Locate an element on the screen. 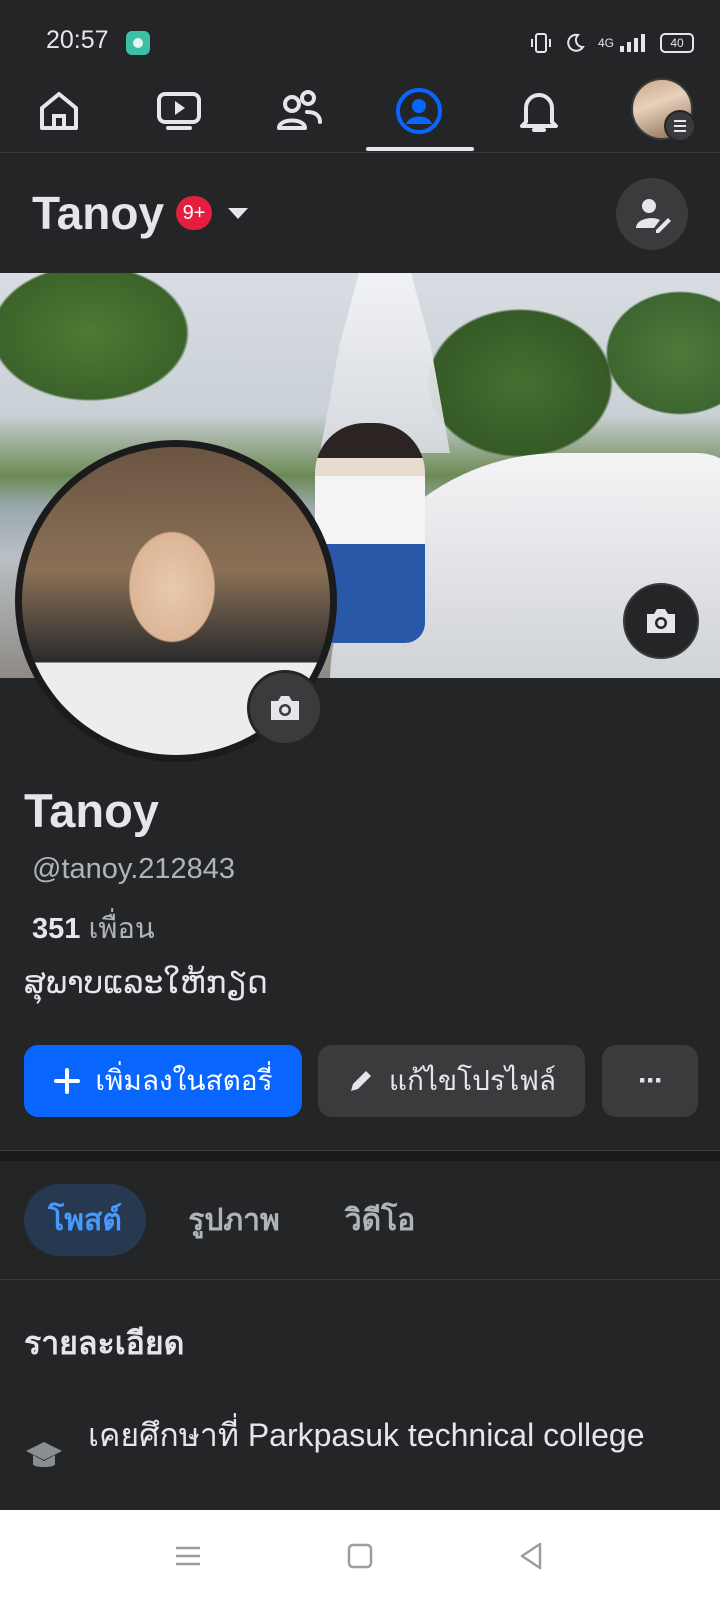 Image resolution: width=720 pixels, height=1600 pixels. edit-user-button is located at coordinates (652, 214).